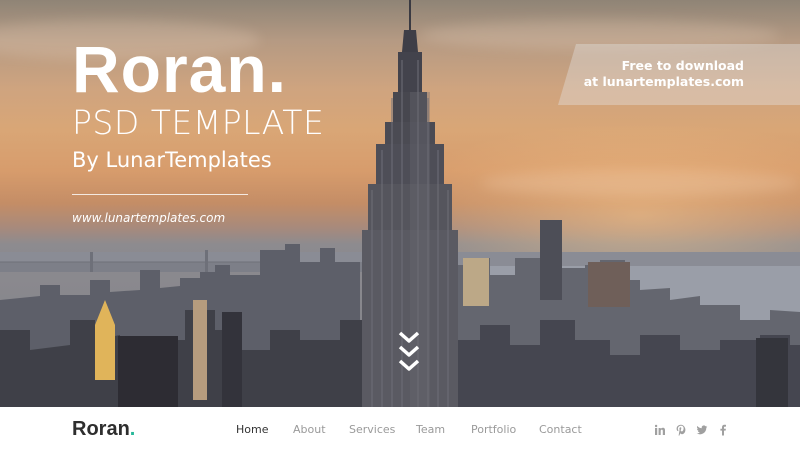 The width and height of the screenshot is (800, 450). Describe the element at coordinates (660, 430) in the screenshot. I see `linkedin-icon` at that location.